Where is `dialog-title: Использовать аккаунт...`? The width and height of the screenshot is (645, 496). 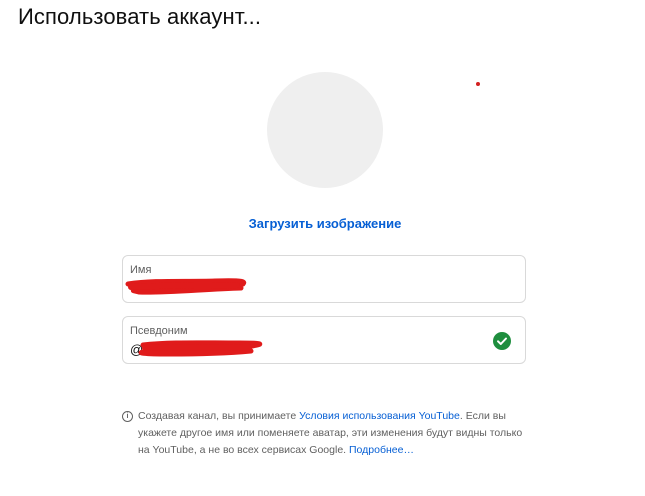 dialog-title: Использовать аккаунт... is located at coordinates (140, 16).